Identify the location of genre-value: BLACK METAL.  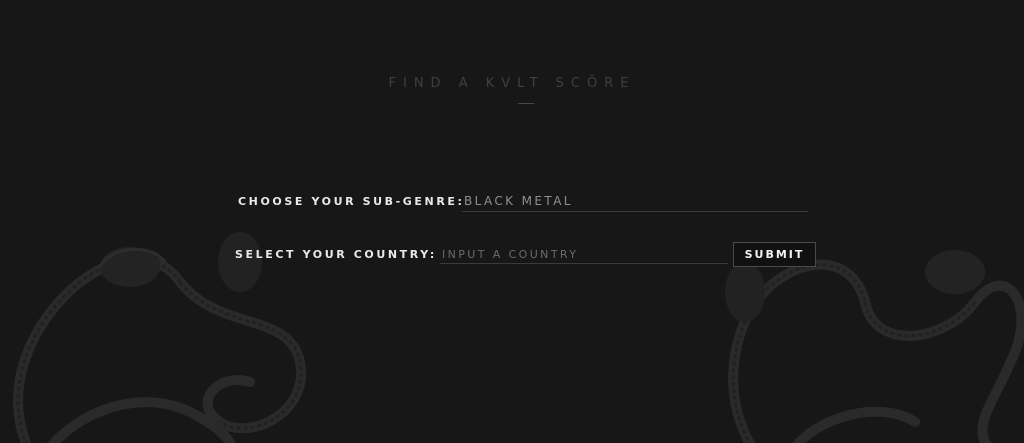
(518, 201).